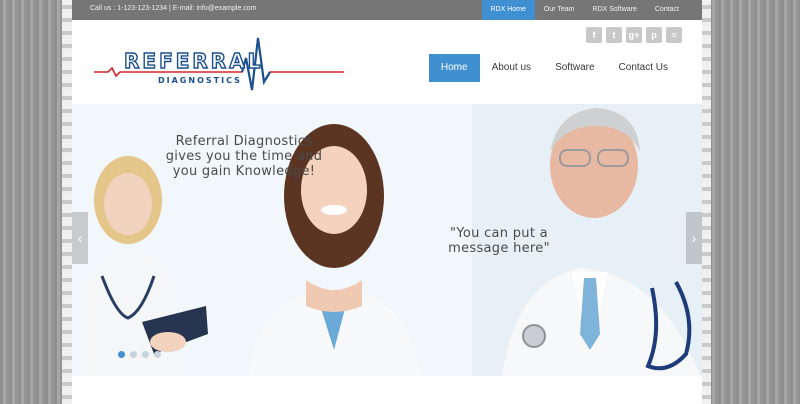 Image resolution: width=800 pixels, height=404 pixels. I want to click on main-nav: Home About us Software Contact Us, so click(554, 68).